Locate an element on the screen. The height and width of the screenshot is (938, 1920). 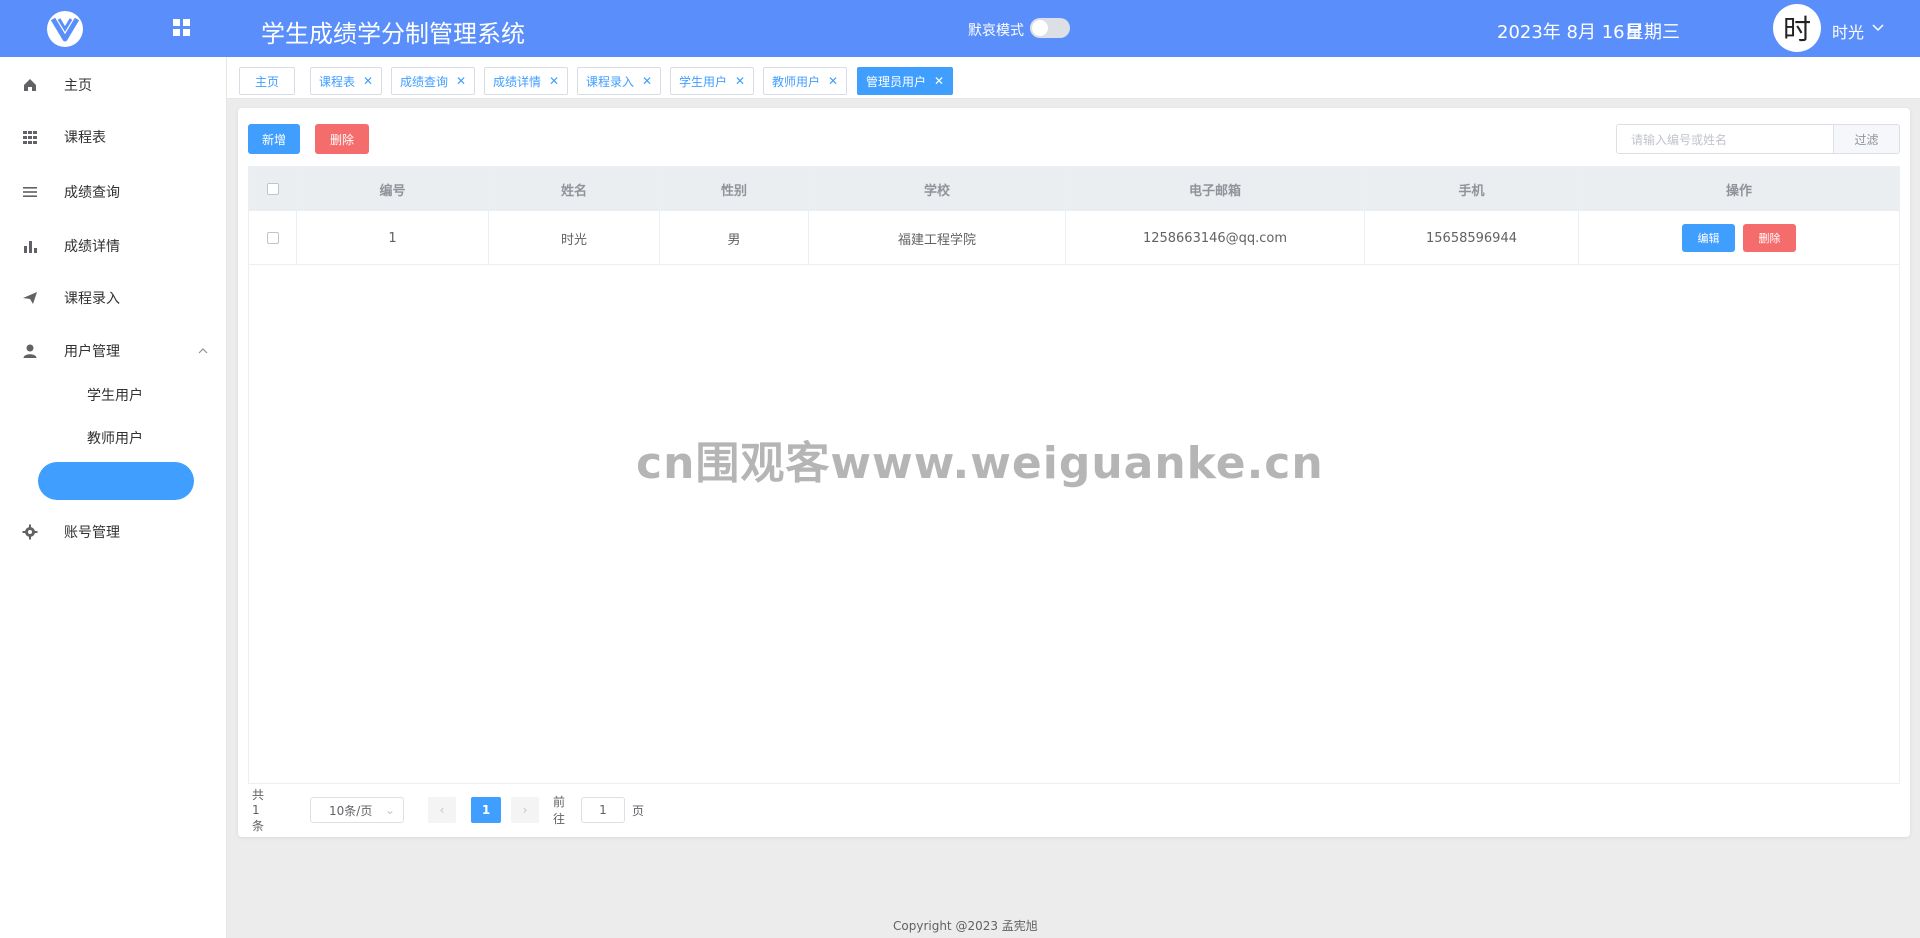
column-header-email: 电子邮箱 is located at coordinates (1215, 189).